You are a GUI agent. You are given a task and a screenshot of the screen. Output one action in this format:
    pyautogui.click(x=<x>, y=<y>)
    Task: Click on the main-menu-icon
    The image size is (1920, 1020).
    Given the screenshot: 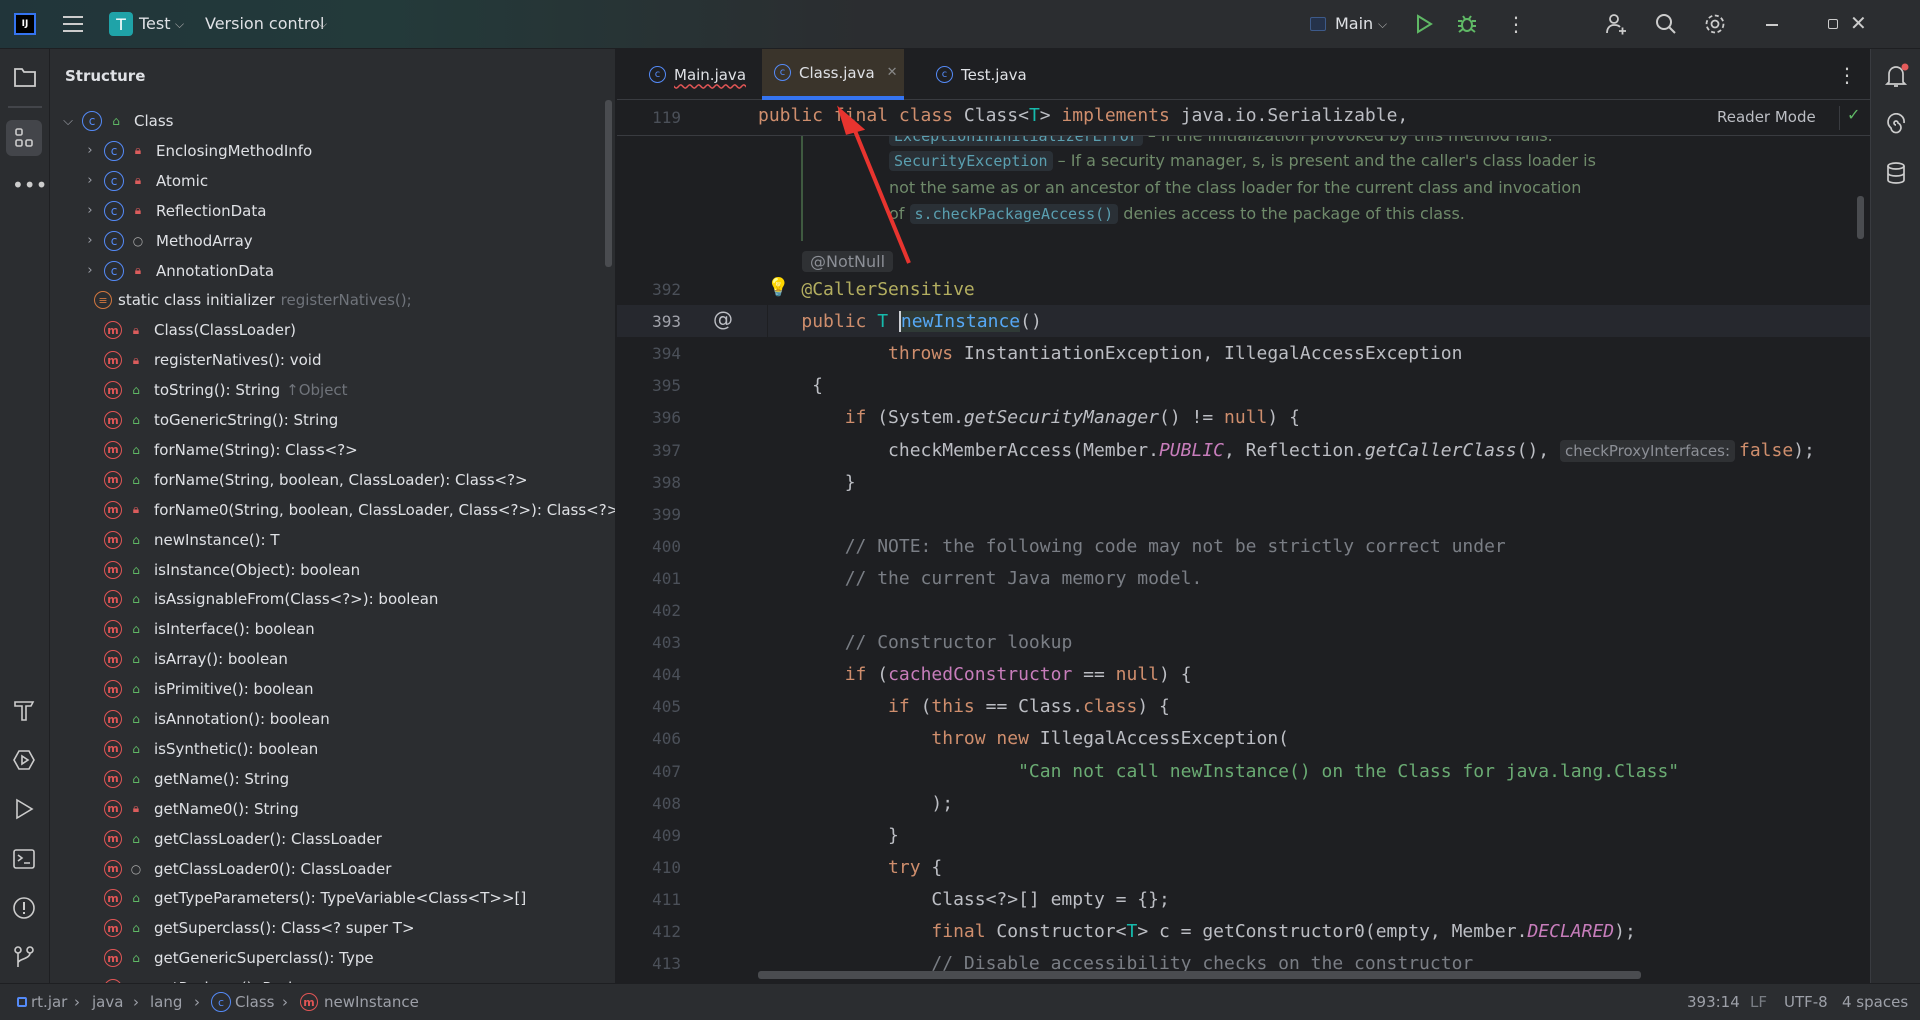 What is the action you would take?
    pyautogui.click(x=73, y=24)
    